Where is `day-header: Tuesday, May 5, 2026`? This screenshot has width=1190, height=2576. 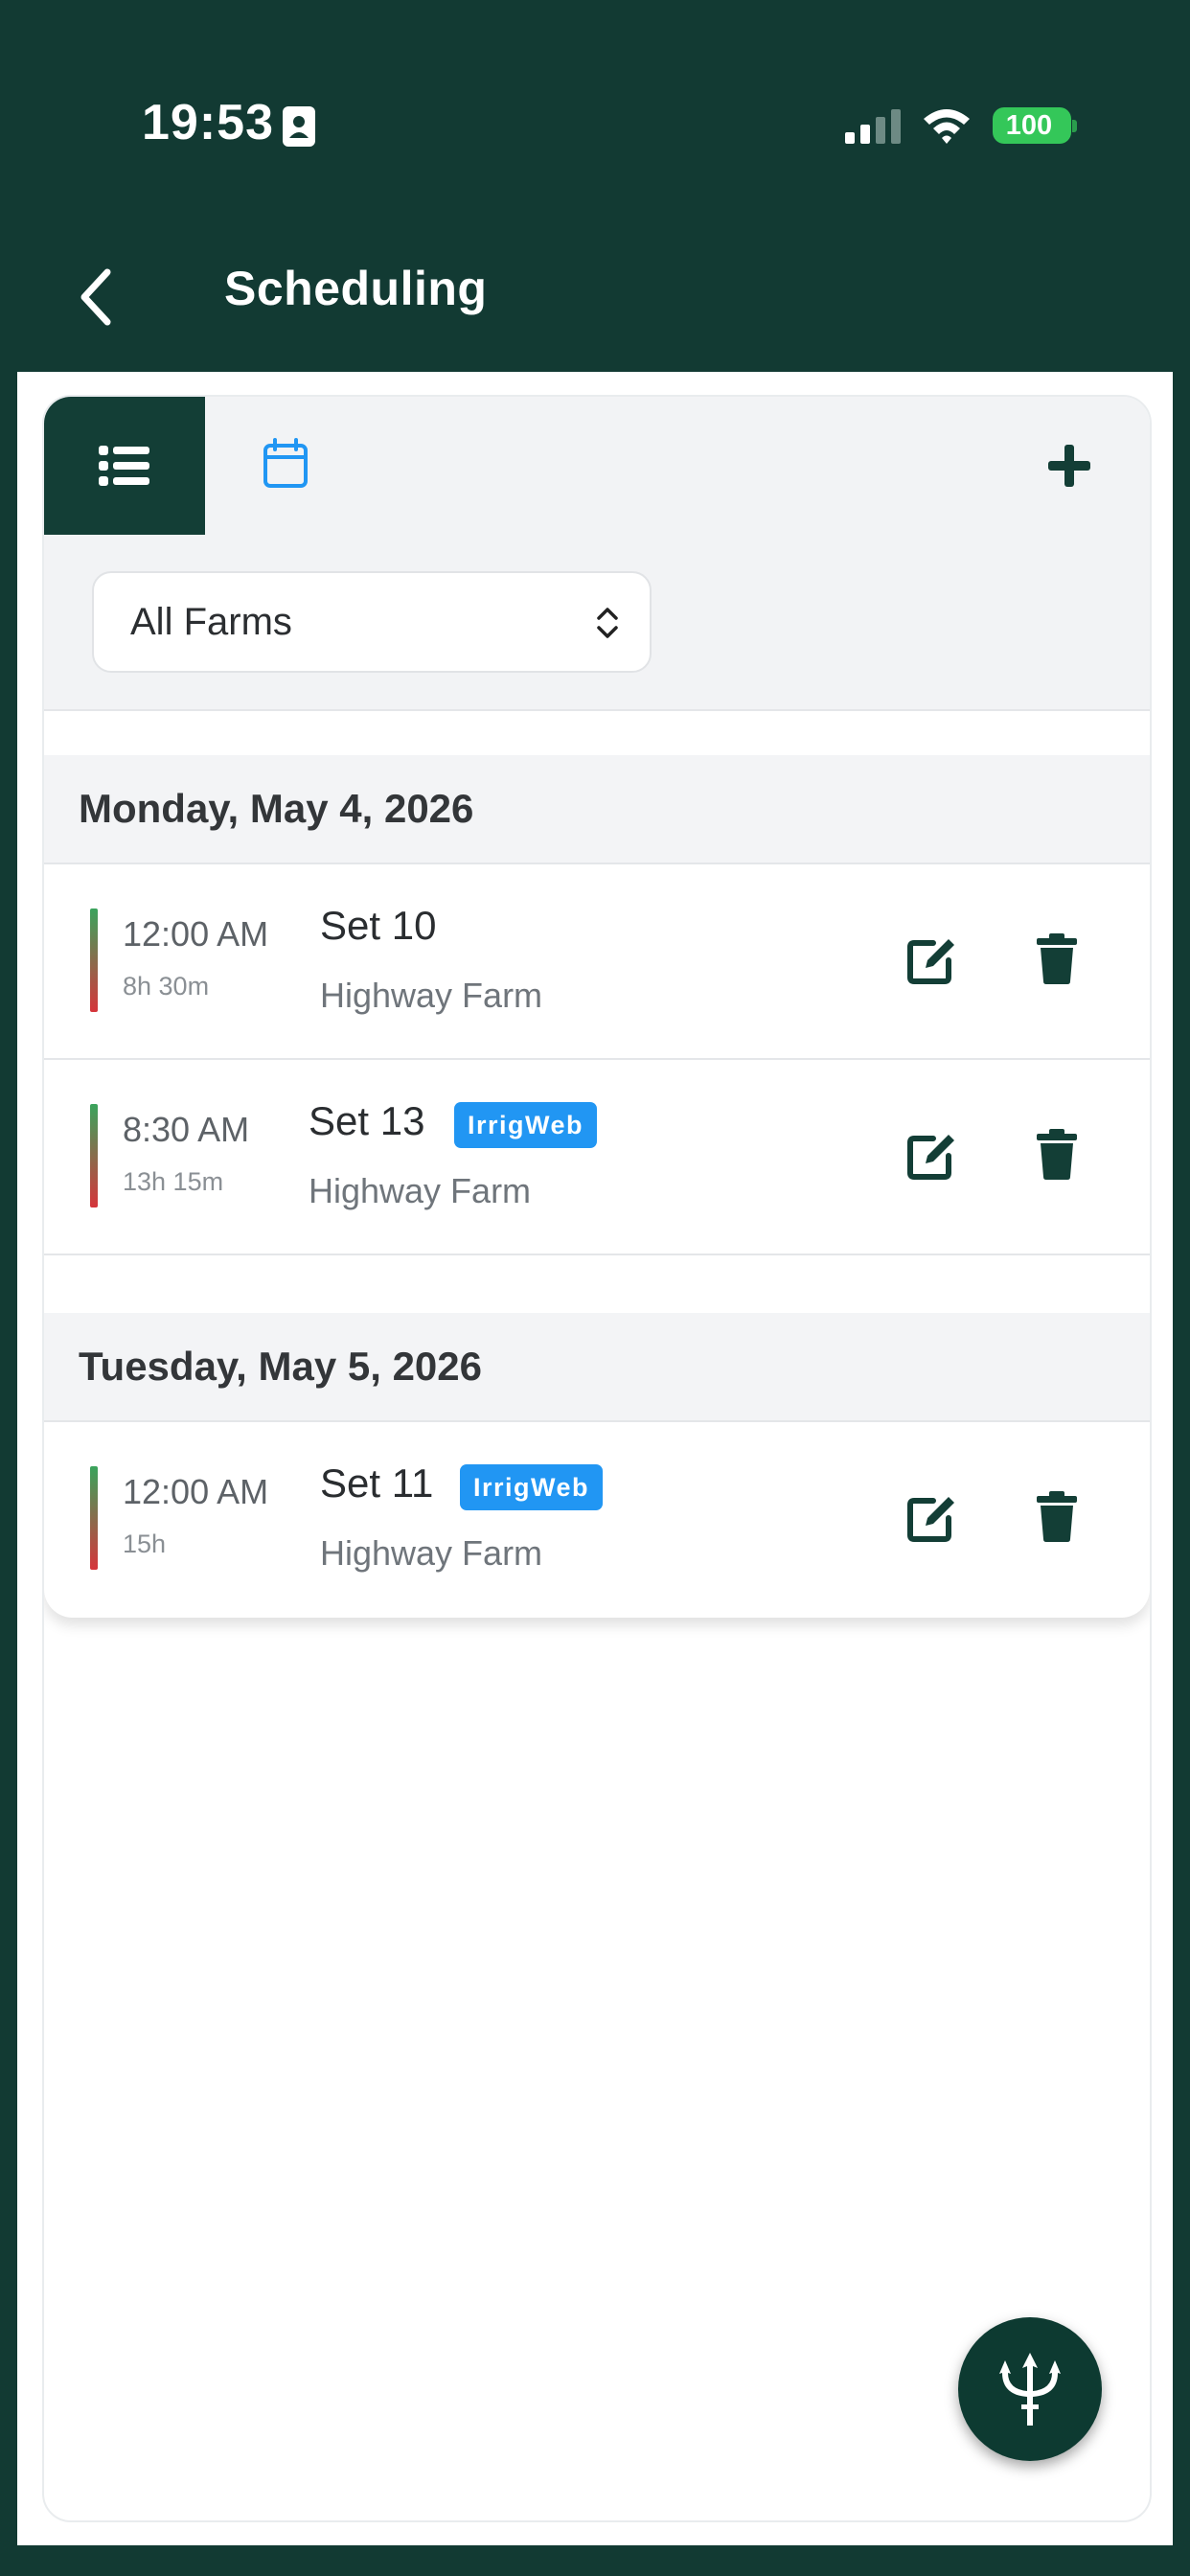 day-header: Tuesday, May 5, 2026 is located at coordinates (597, 1367).